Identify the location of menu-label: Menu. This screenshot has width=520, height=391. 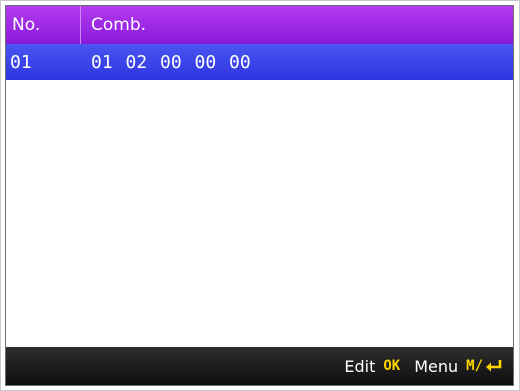
(436, 366).